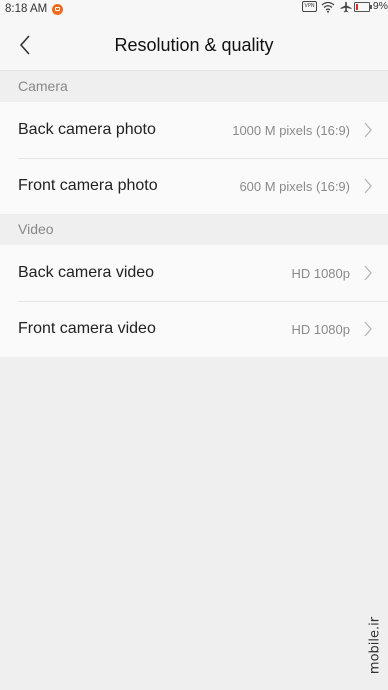 The height and width of the screenshot is (690, 388). I want to click on vpn-icon: VPN, so click(309, 6).